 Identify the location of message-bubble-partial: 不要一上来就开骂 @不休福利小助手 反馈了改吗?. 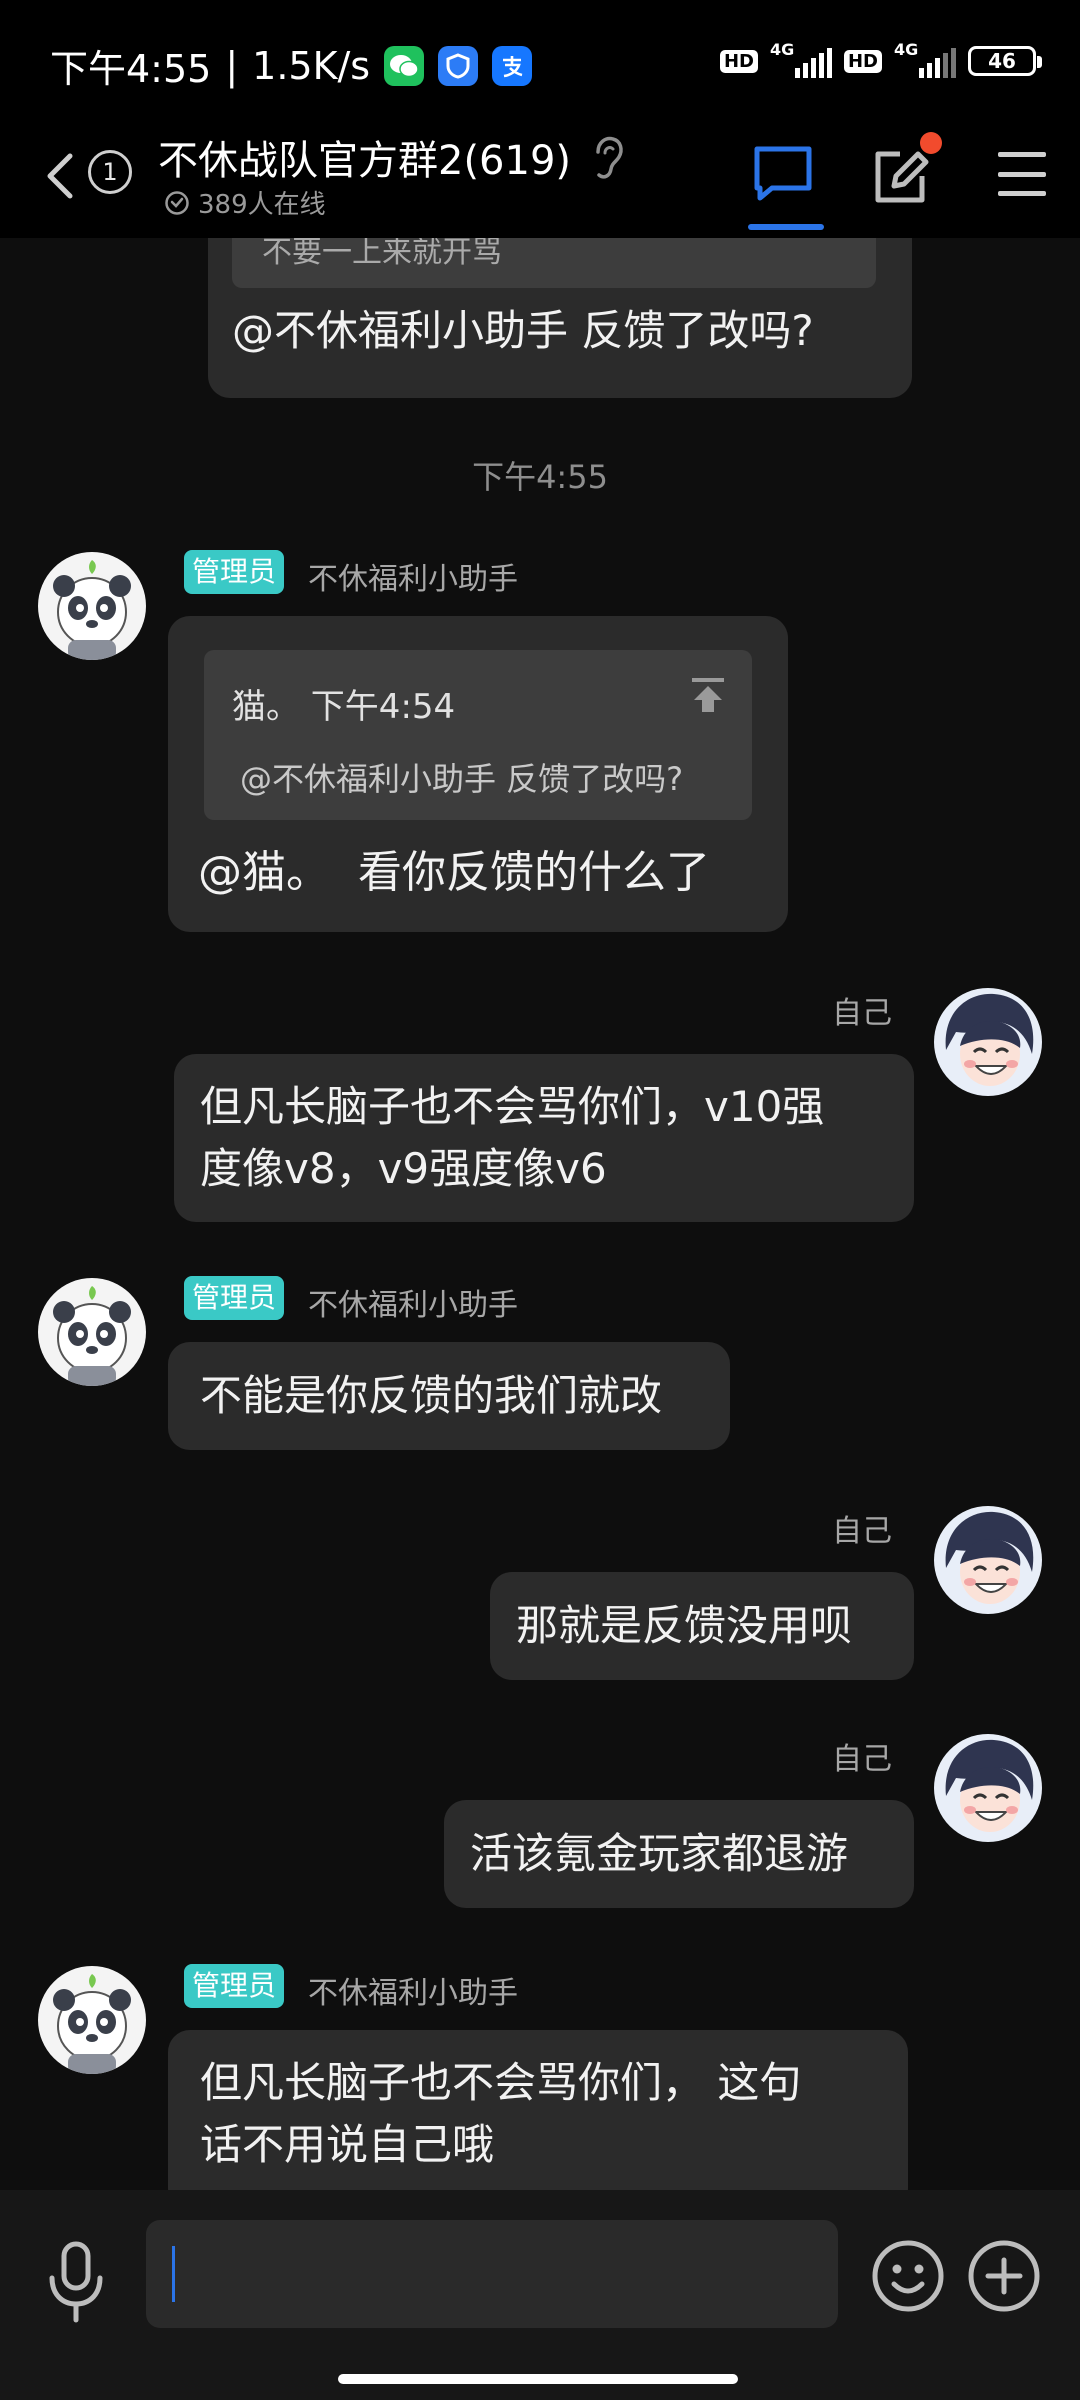
(560, 318).